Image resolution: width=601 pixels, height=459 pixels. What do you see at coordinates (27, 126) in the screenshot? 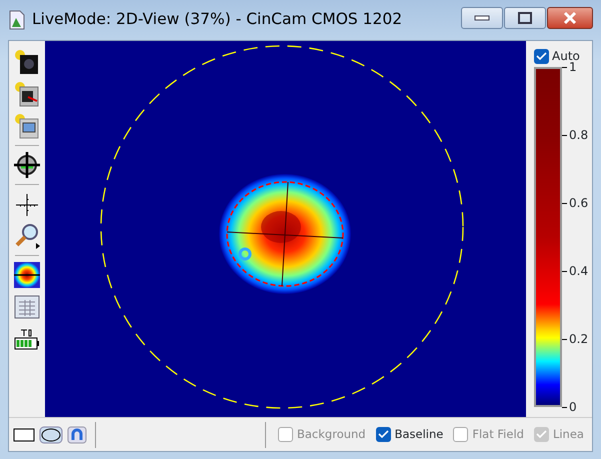
I see `monitor-icon` at bounding box center [27, 126].